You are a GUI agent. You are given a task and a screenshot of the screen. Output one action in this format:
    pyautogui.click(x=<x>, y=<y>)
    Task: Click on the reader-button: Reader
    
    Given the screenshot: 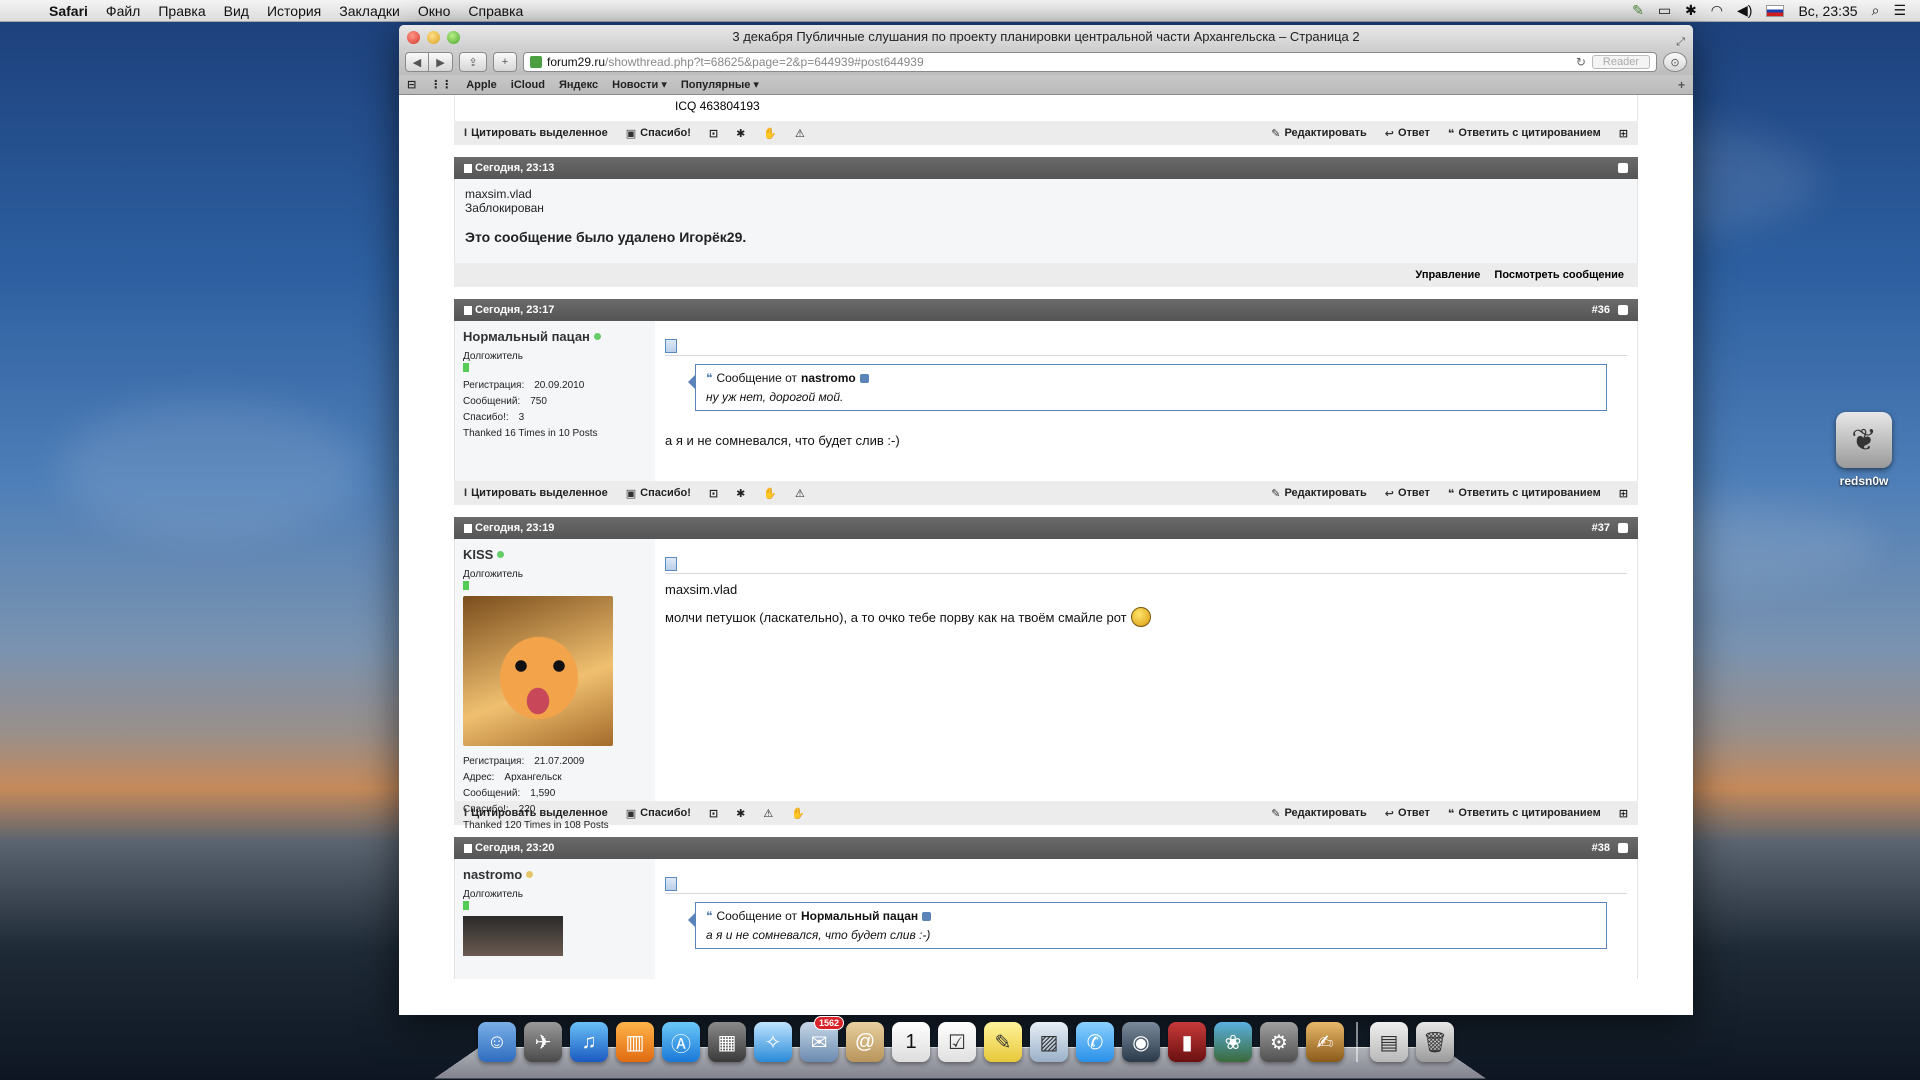 What is the action you would take?
    pyautogui.click(x=1620, y=62)
    